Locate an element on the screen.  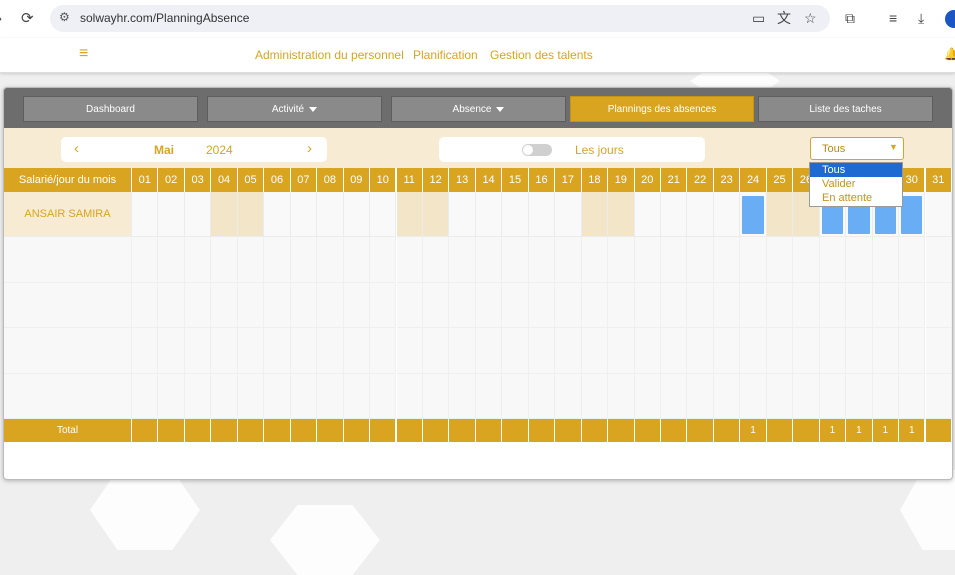
bookmark-star-icon: ☆ is located at coordinates (810, 18).